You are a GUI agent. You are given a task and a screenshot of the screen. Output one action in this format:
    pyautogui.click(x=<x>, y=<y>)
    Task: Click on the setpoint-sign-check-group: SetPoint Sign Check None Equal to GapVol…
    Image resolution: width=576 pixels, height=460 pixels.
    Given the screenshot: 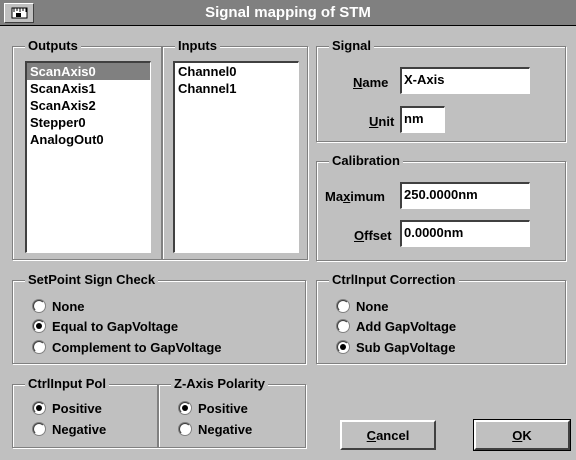 What is the action you would take?
    pyautogui.click(x=159, y=318)
    